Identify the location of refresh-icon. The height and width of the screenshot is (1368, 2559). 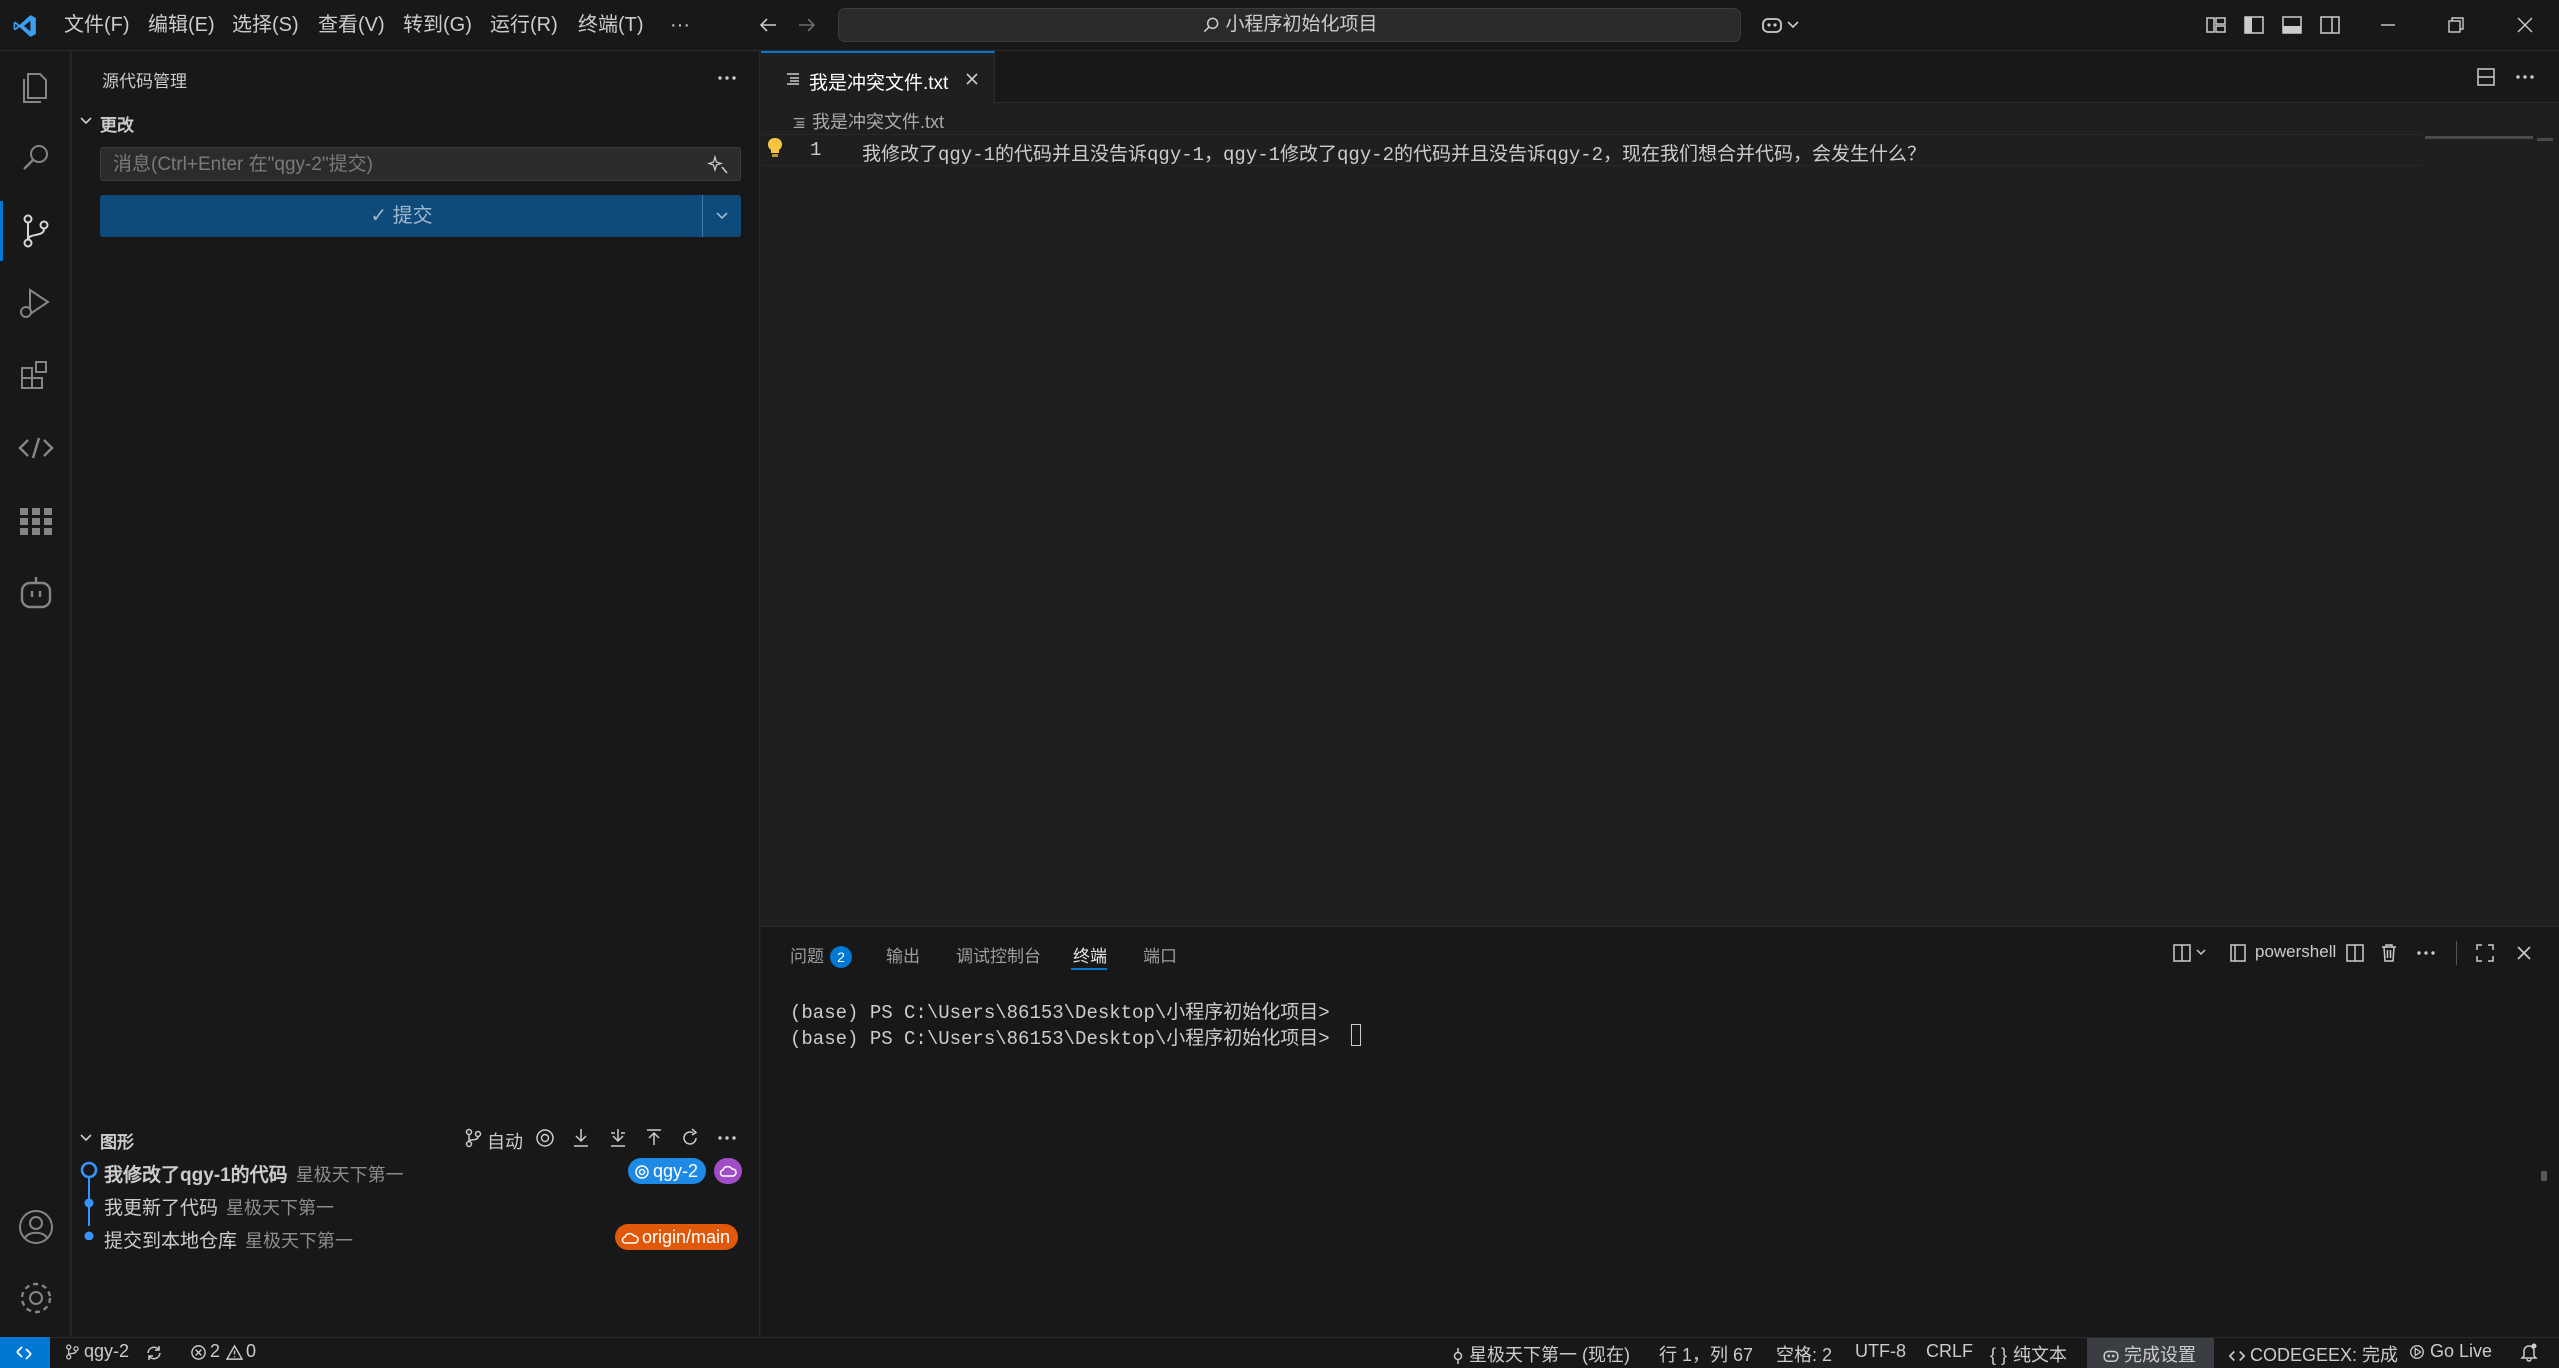
(690, 1138).